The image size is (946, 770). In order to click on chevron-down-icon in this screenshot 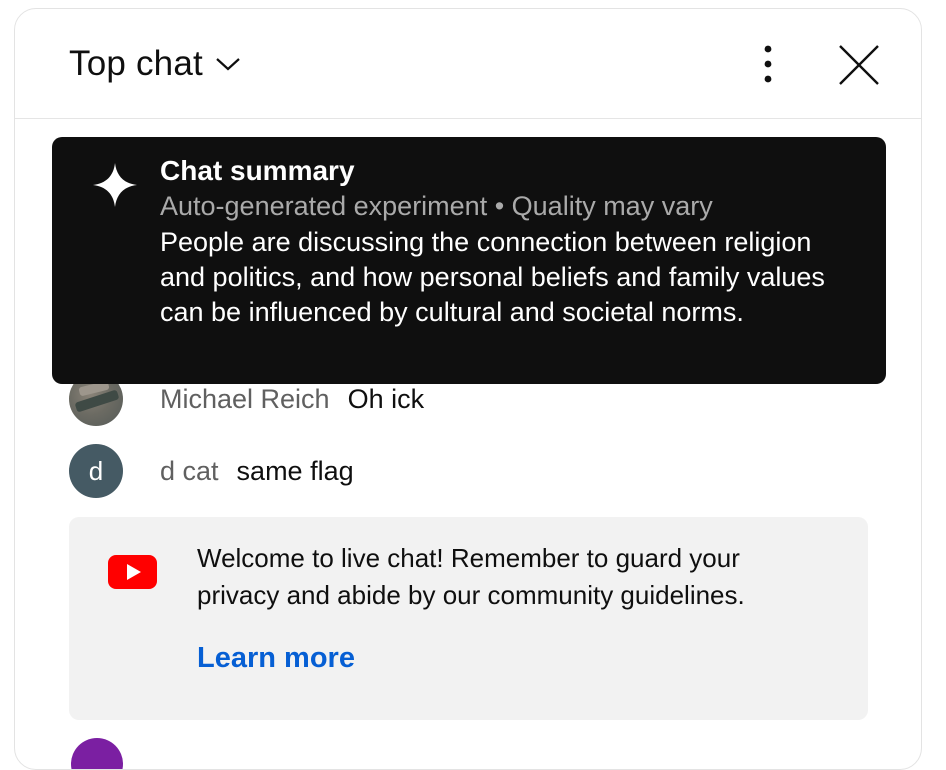, I will do `click(228, 64)`.